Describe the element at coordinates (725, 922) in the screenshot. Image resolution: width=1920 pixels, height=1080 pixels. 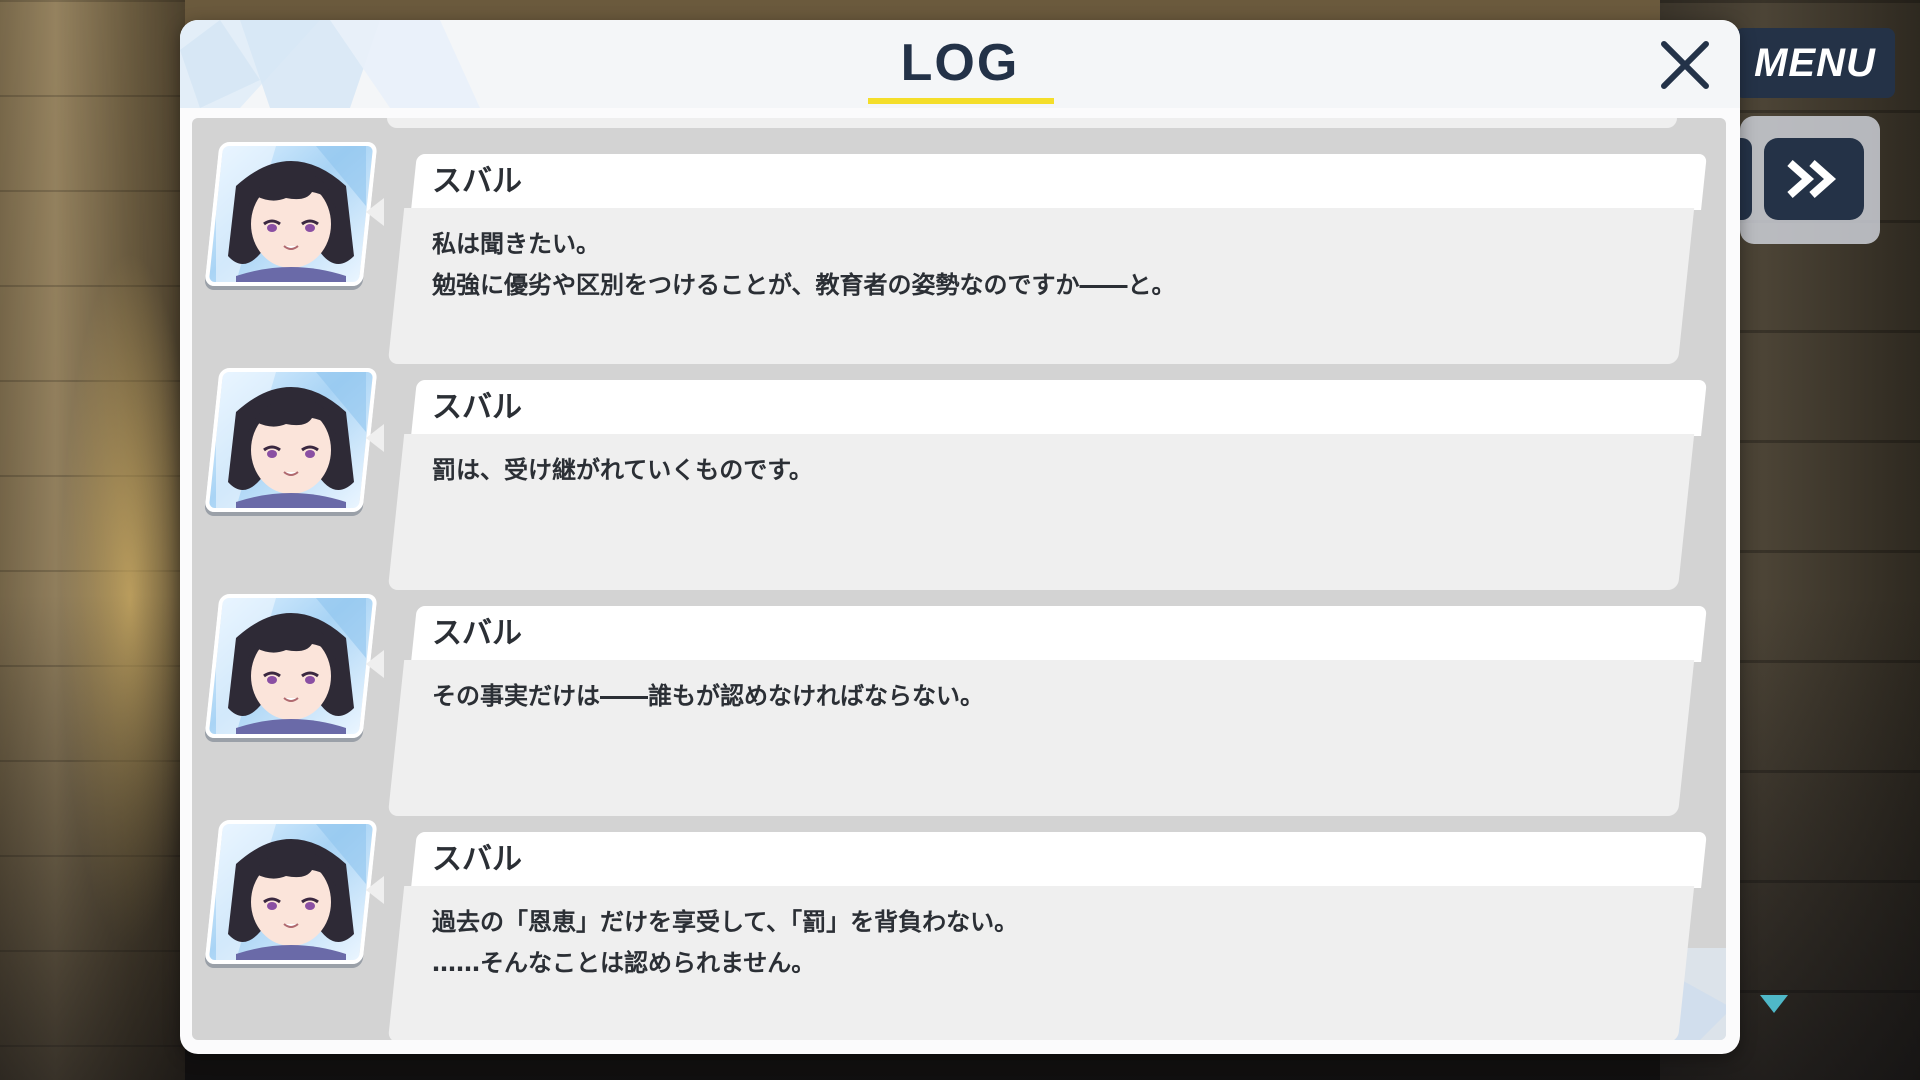
I see `dialogue-line: 過去の「恩恵」だけを享受して、「罰」を背負わない。` at that location.